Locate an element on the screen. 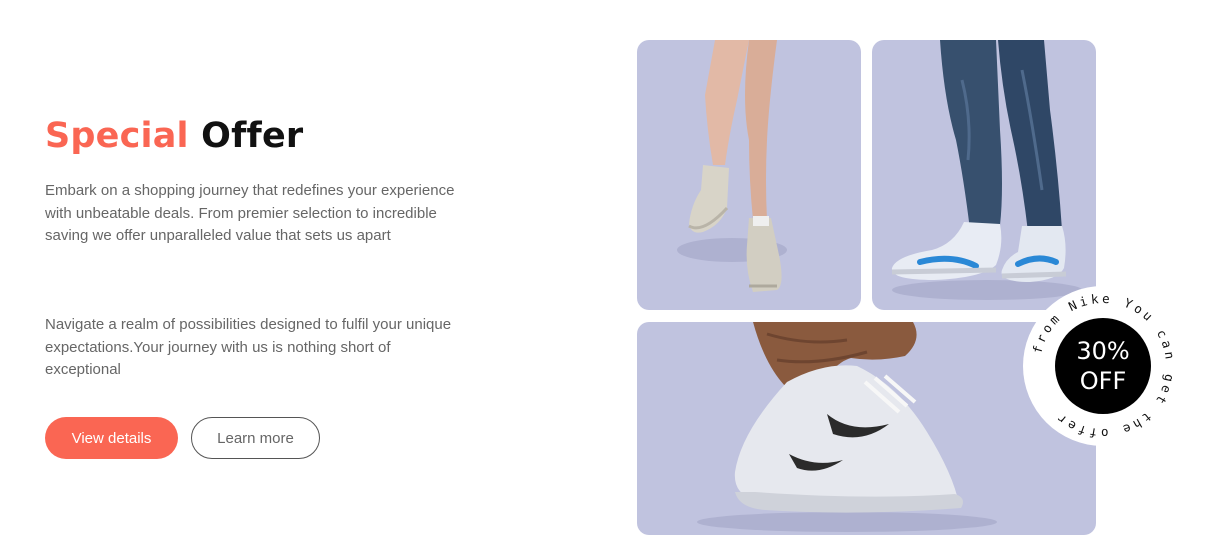  legs-illustration is located at coordinates (732, 166).